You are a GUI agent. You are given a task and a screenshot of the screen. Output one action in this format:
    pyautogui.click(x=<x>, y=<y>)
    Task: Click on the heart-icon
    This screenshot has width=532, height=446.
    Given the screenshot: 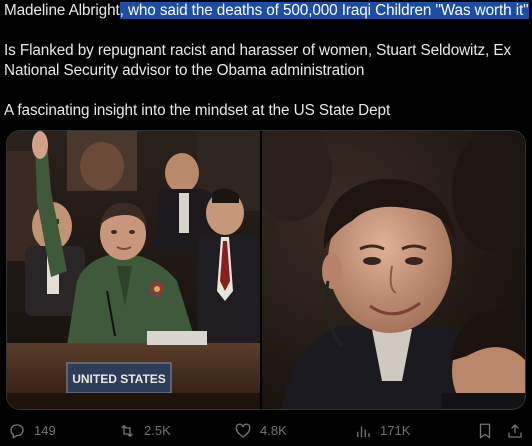 What is the action you would take?
    pyautogui.click(x=243, y=430)
    